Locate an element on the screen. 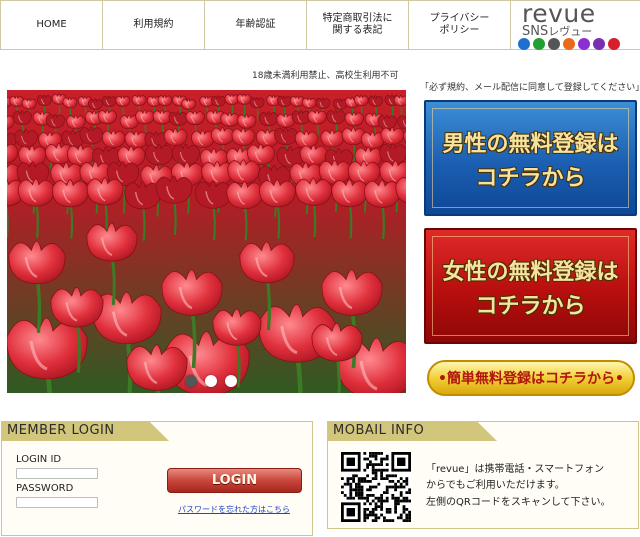  mail-icon is located at coordinates (524, 44).